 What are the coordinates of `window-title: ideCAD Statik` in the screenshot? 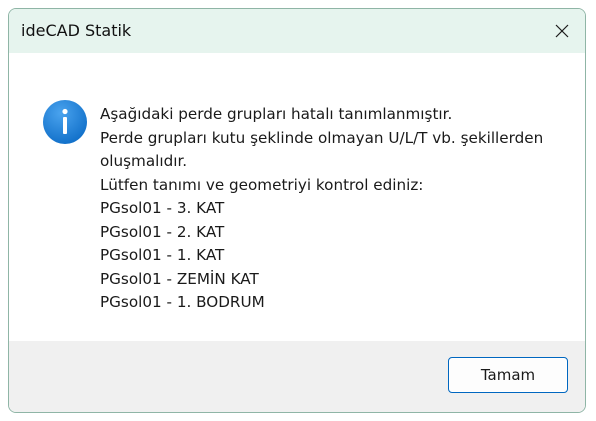 It's located at (76, 30).